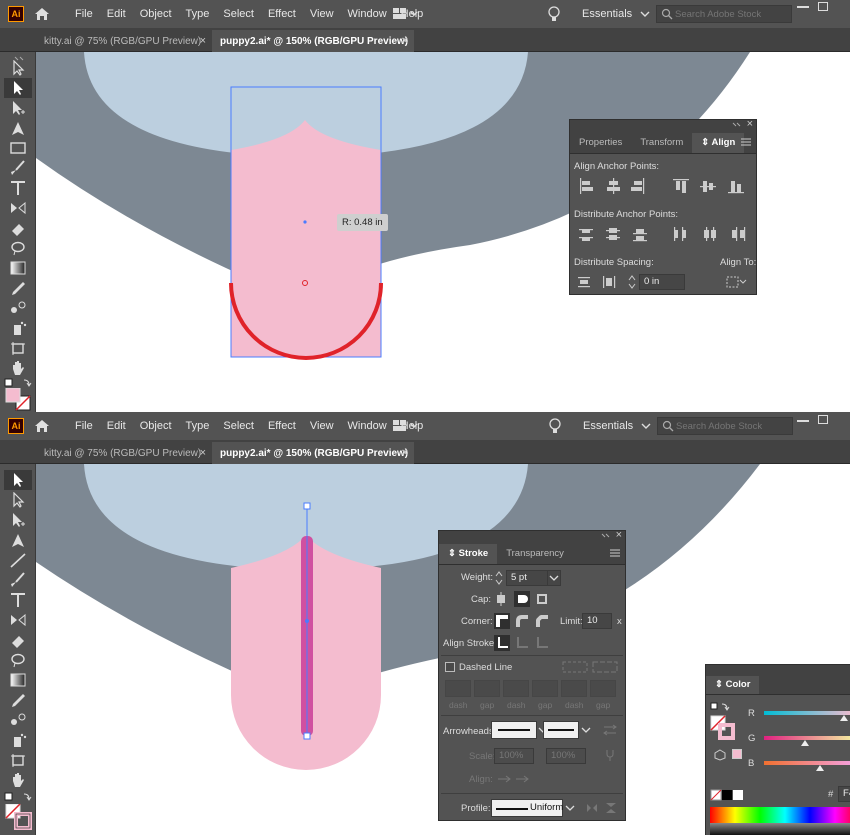  Describe the element at coordinates (820, 768) in the screenshot. I see `b-slider-thumb` at that location.